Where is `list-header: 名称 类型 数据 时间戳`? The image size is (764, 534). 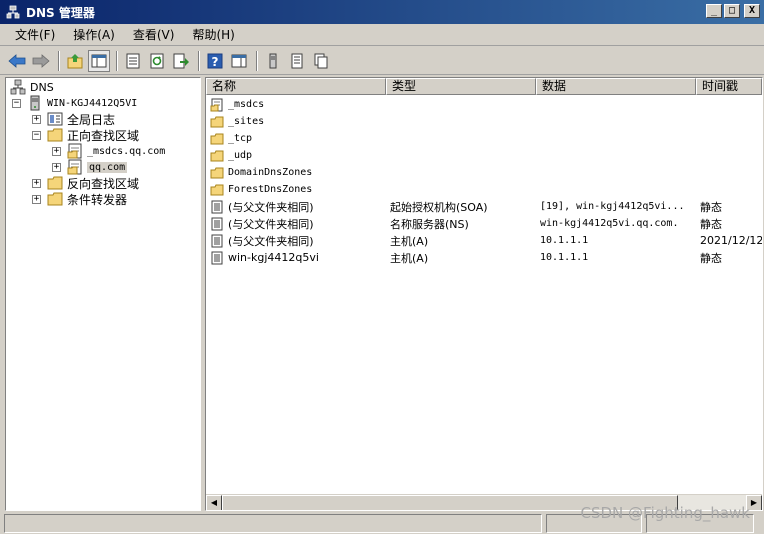
list-header: 名称 类型 数据 时间戳 is located at coordinates (484, 86).